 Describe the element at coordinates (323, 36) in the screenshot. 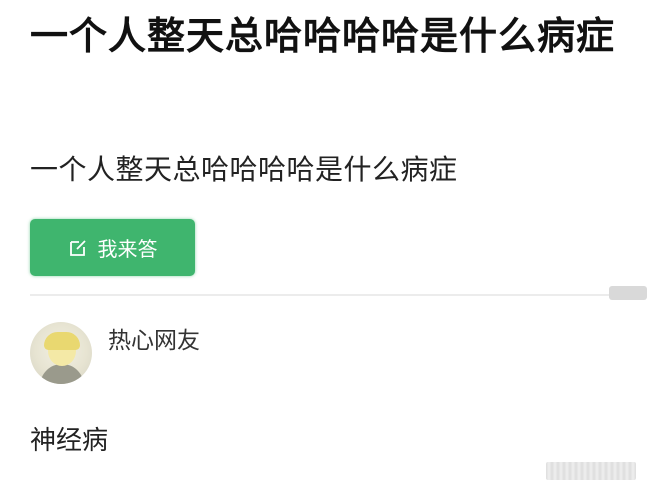

I see `question-title: 一个人整天总哈哈哈哈是什么病症` at that location.